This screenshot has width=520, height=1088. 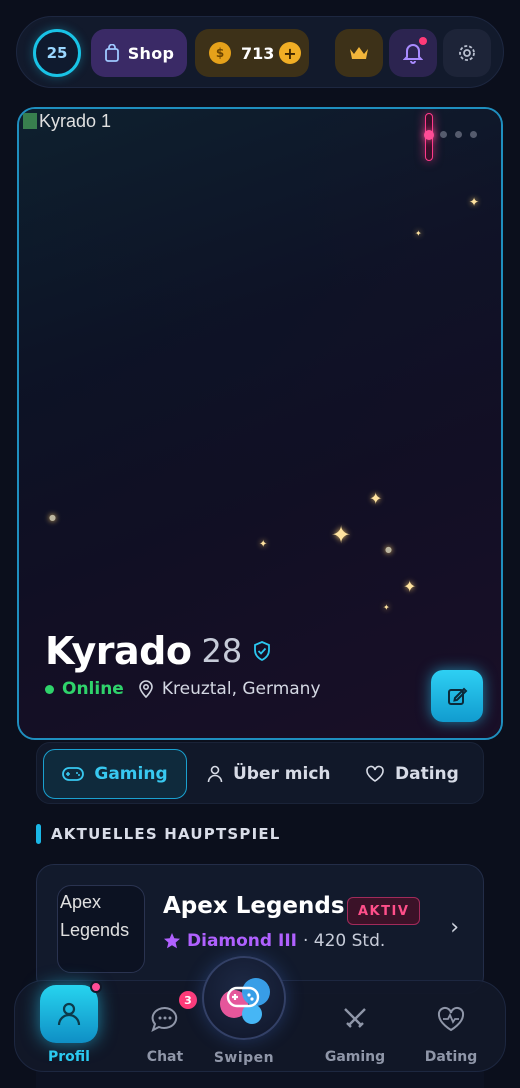 I want to click on nav-profile: Profil, so click(x=69, y=1027).